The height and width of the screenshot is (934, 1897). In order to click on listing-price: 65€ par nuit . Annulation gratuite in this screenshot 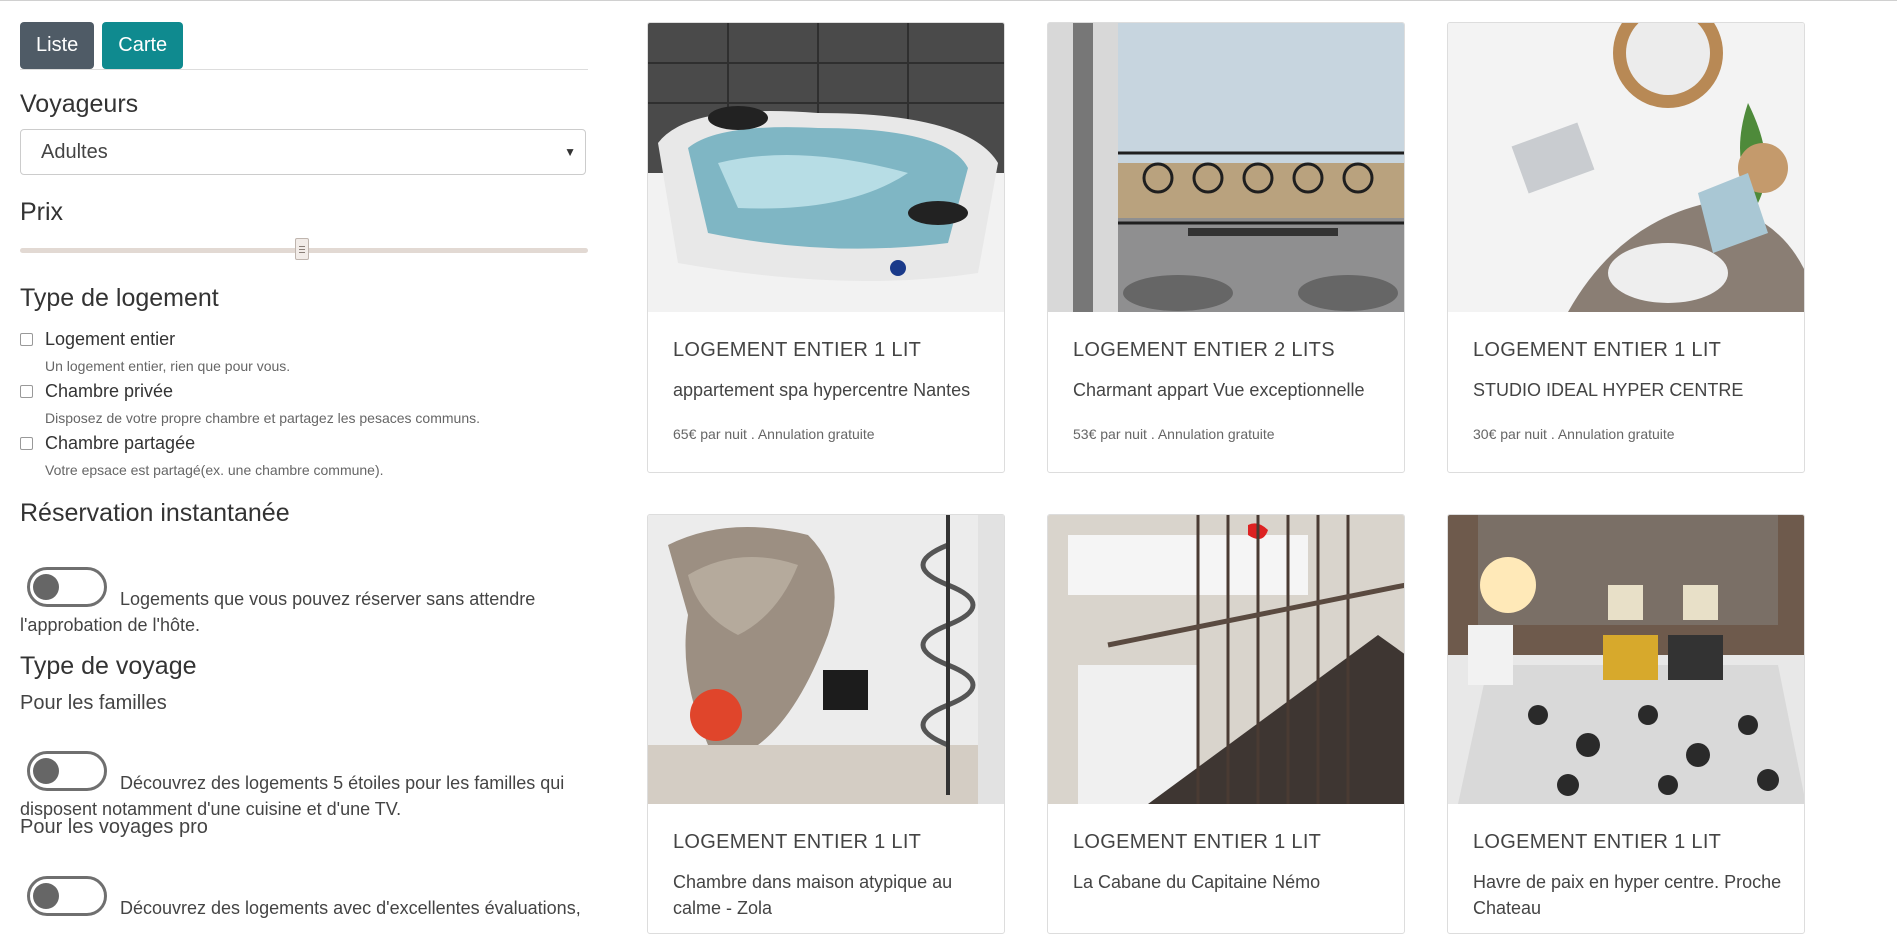, I will do `click(774, 434)`.